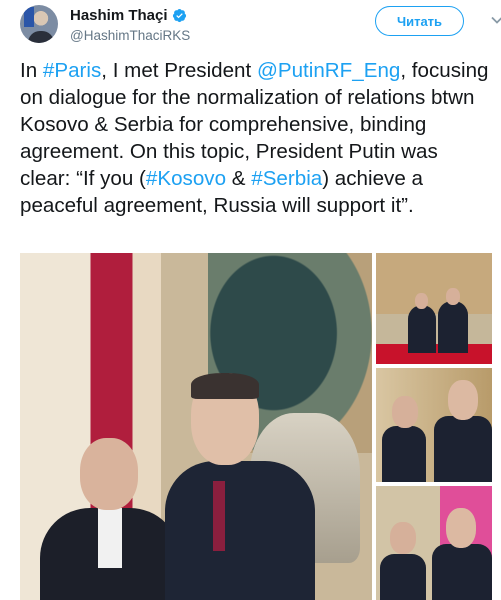 This screenshot has height=600, width=501. Describe the element at coordinates (41, 37) in the screenshot. I see `avatar-suit` at that location.